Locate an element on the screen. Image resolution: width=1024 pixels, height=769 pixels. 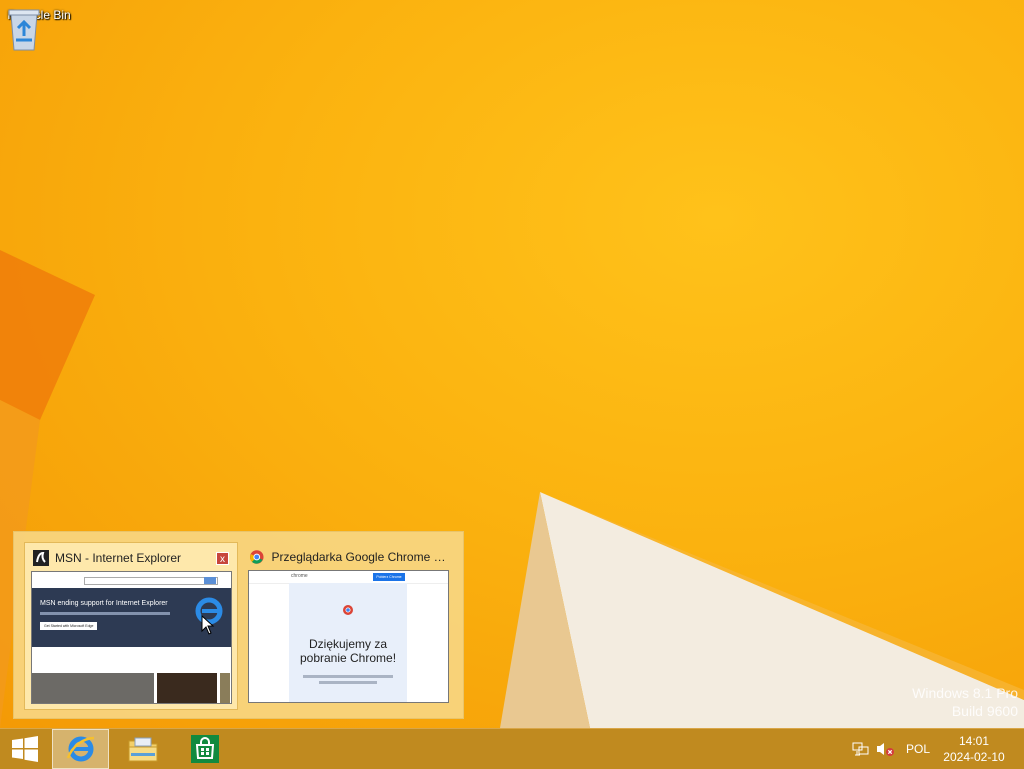
taskbar-internet-explorer is located at coordinates (80, 749).